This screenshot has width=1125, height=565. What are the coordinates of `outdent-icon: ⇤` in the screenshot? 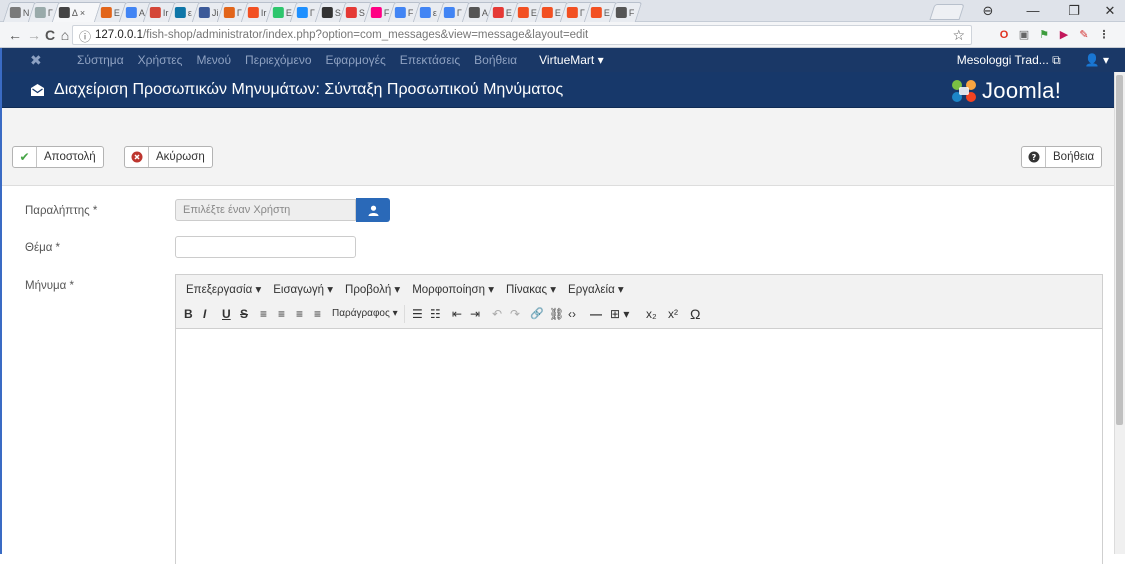 It's located at (457, 314).